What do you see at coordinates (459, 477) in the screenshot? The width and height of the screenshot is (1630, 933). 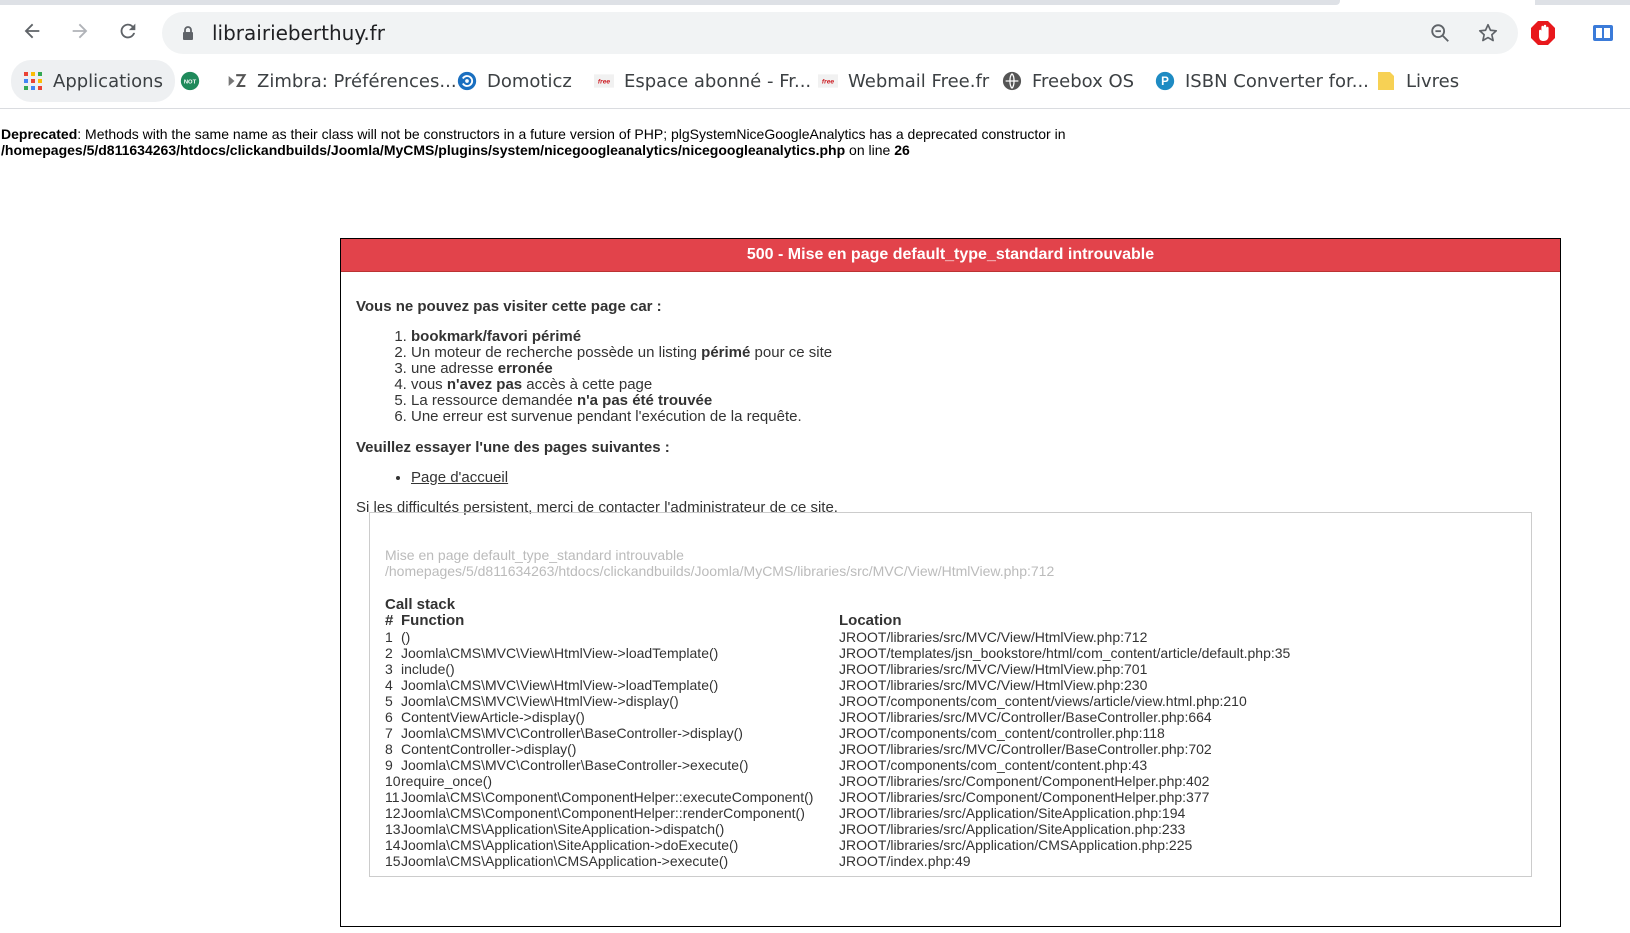 I see `home-link: Page d'accueil` at bounding box center [459, 477].